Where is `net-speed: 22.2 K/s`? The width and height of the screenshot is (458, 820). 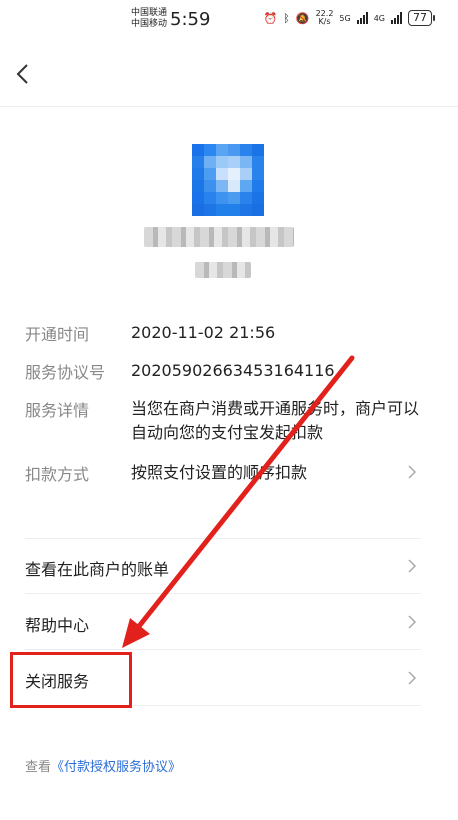 net-speed: 22.2 K/s is located at coordinates (324, 17).